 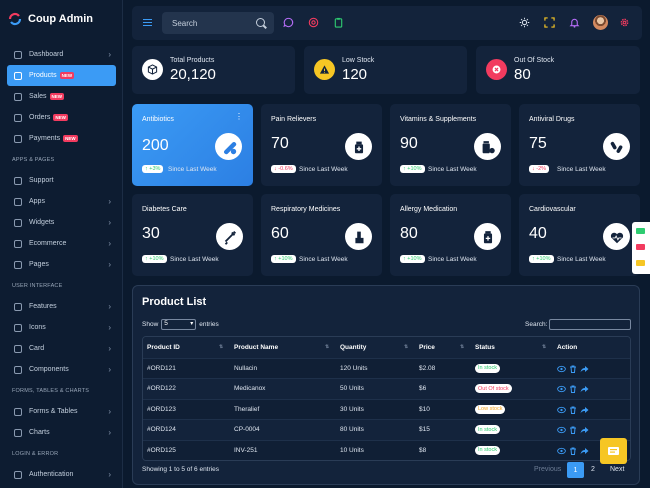 I want to click on change-badge: ↓ -0.6%, so click(x=283, y=169).